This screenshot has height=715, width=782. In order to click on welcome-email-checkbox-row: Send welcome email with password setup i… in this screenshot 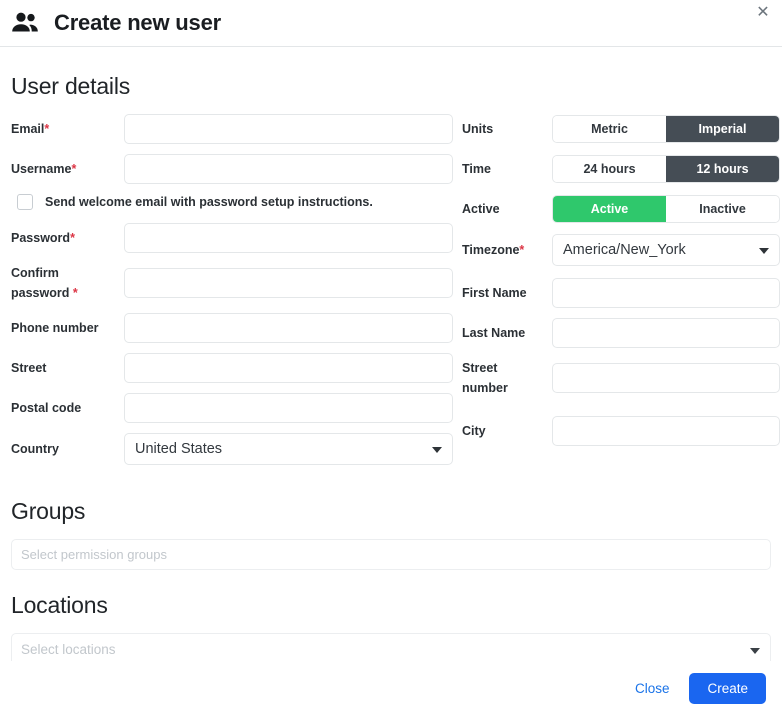, I will do `click(235, 202)`.